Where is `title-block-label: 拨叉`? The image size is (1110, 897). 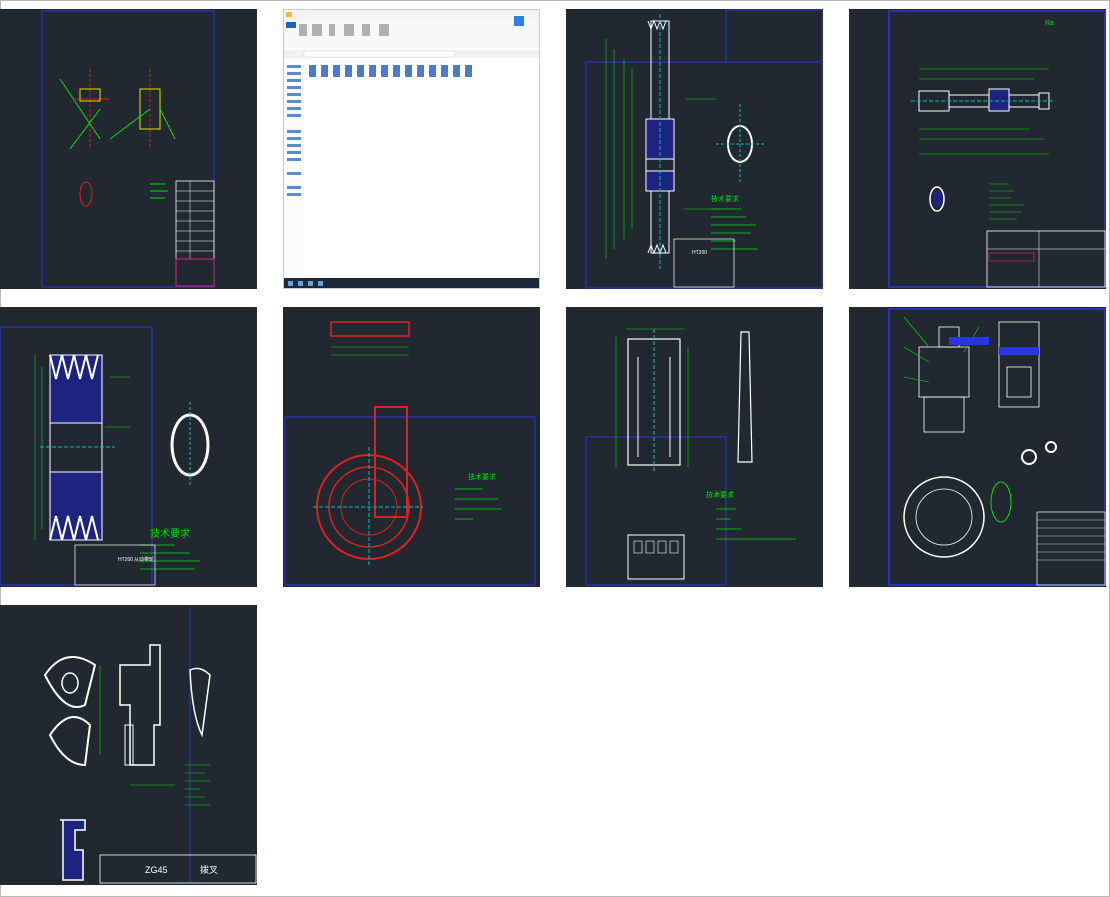 title-block-label: 拨叉 is located at coordinates (209, 869).